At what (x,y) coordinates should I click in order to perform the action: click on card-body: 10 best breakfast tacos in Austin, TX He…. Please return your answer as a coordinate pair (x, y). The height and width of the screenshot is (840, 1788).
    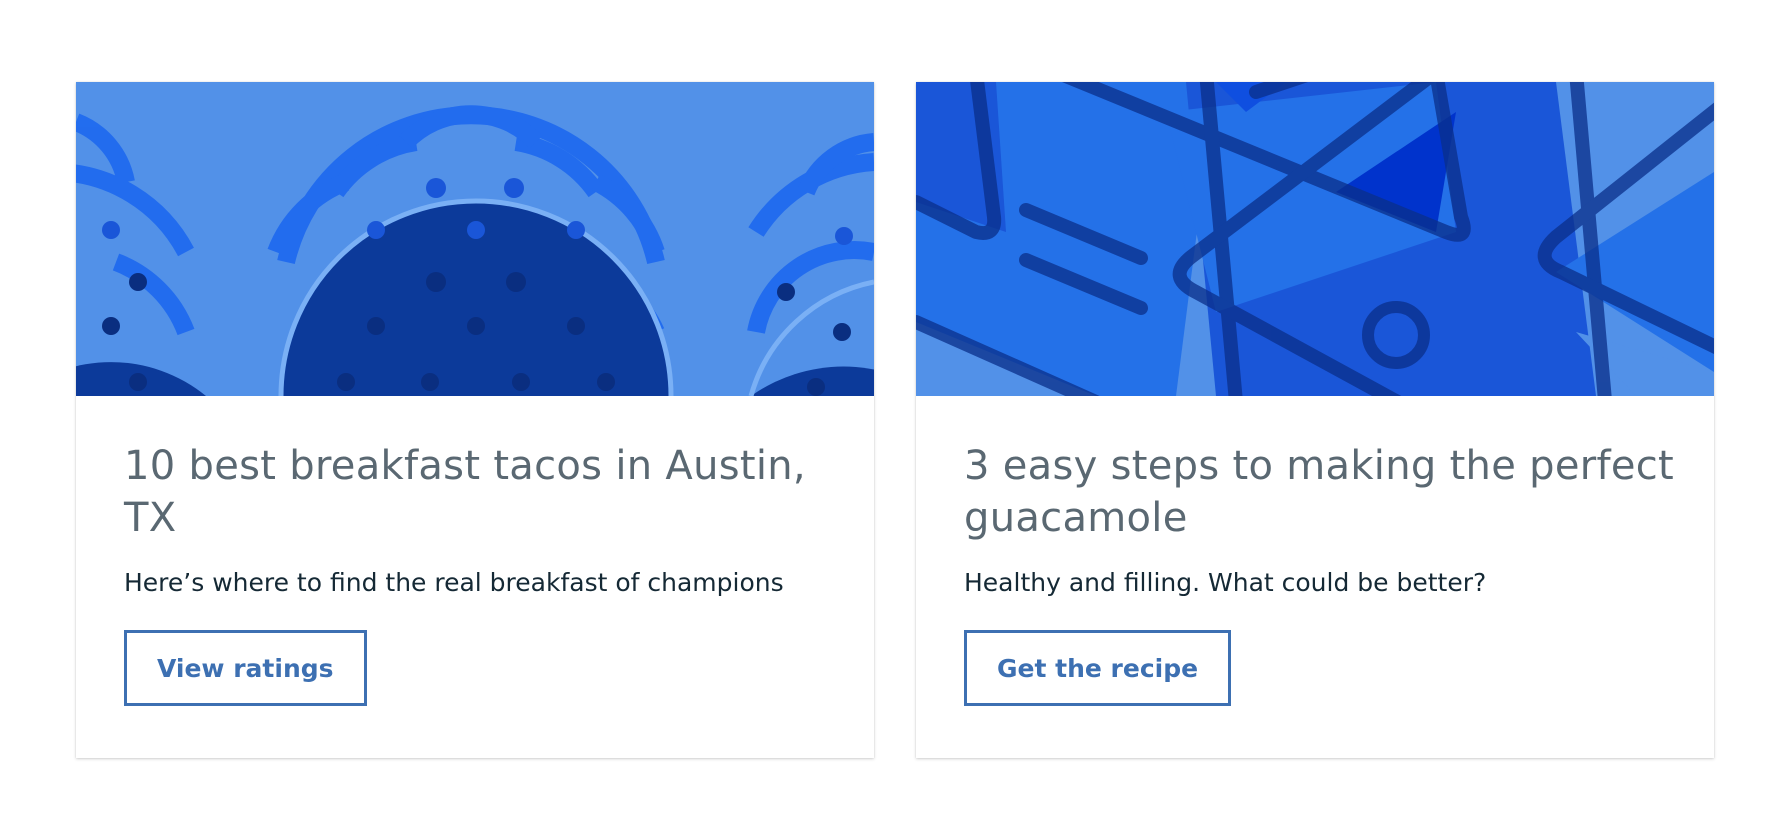
    Looking at the image, I should click on (484, 573).